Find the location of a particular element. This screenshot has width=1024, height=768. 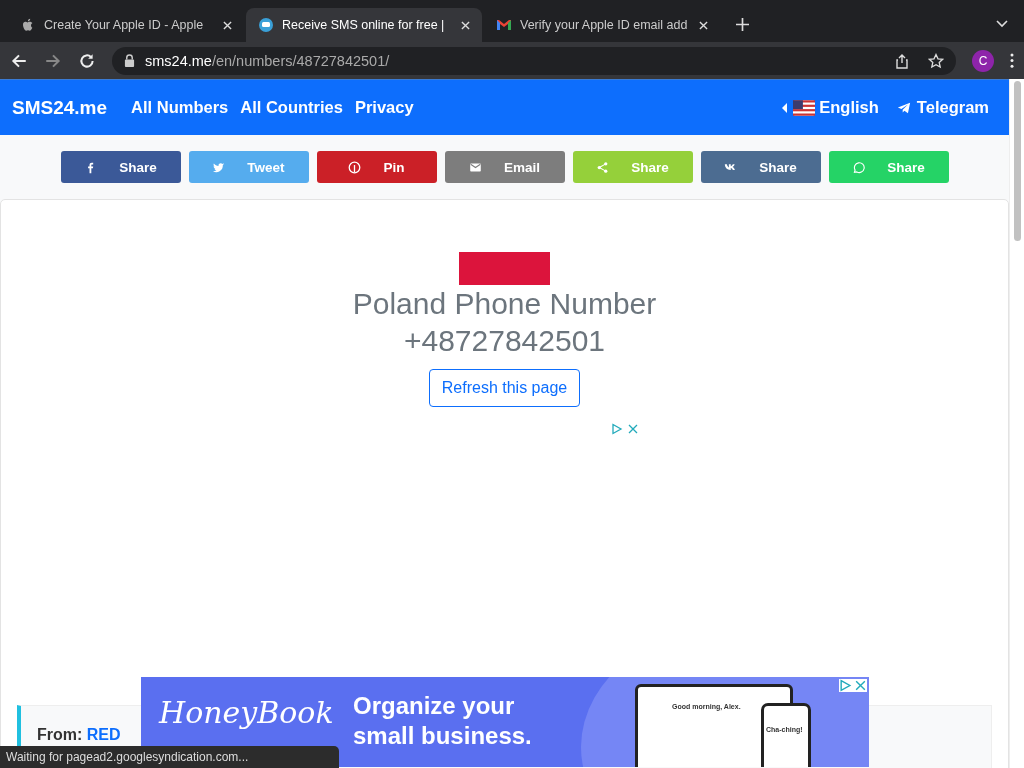

star-icon is located at coordinates (936, 60).